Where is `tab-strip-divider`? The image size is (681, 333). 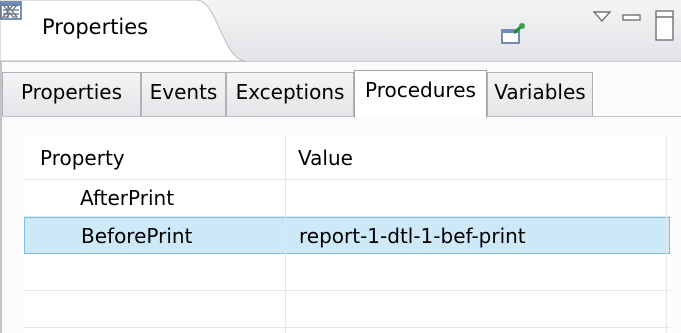 tab-strip-divider is located at coordinates (341, 116).